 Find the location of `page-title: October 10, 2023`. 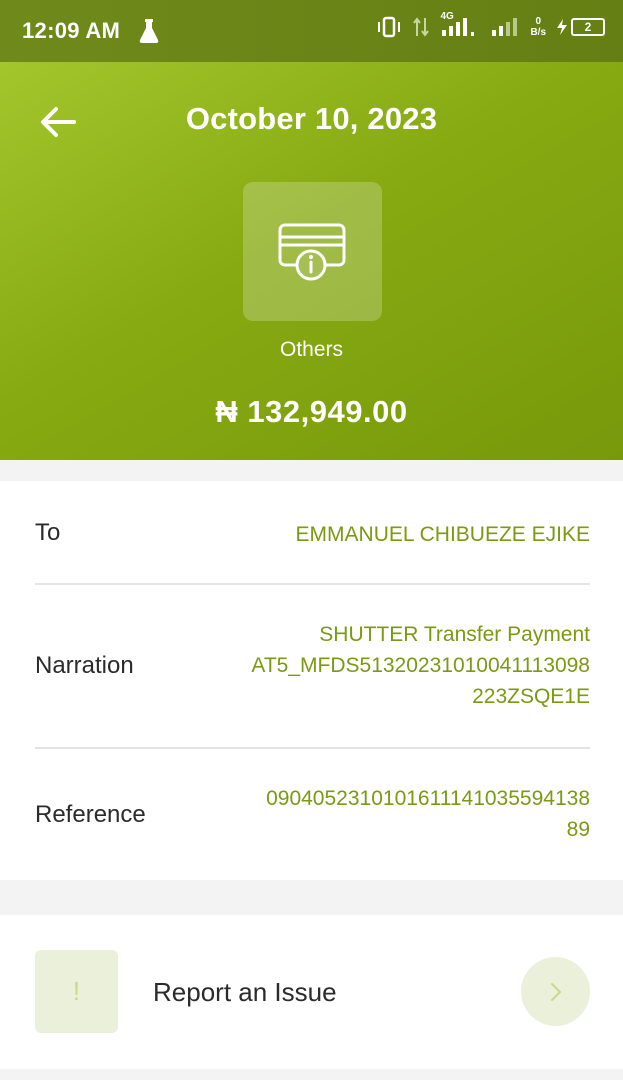

page-title: October 10, 2023 is located at coordinates (311, 118).